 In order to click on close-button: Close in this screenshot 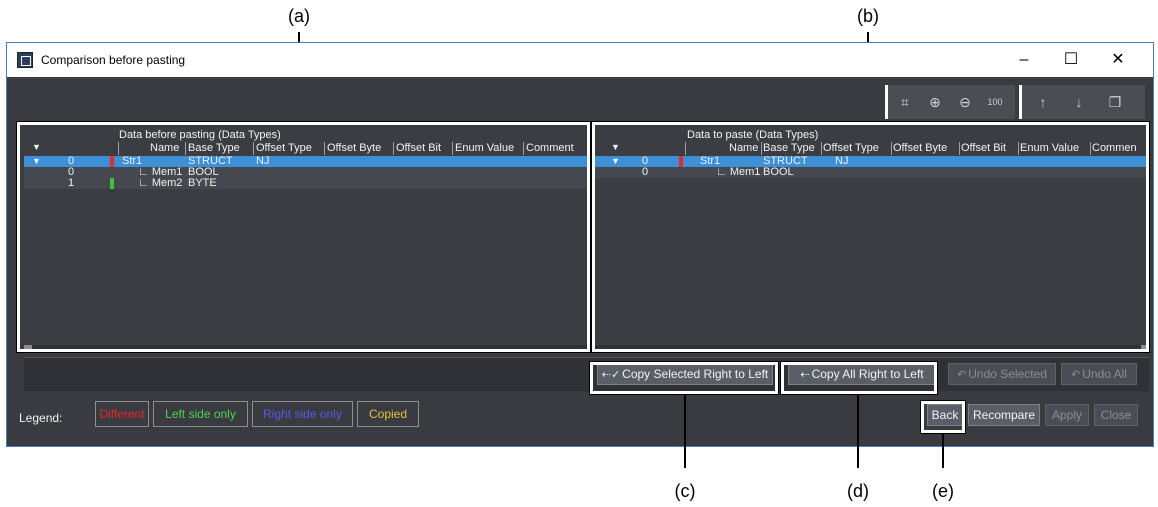, I will do `click(1116, 415)`.